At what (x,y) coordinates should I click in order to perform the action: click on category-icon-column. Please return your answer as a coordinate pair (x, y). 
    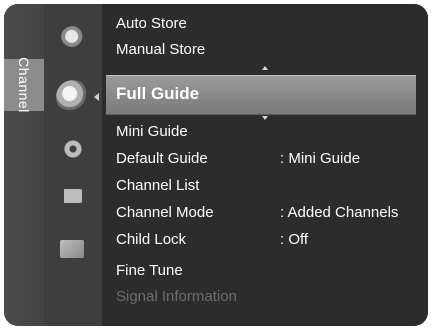
    Looking at the image, I should click on (73, 165).